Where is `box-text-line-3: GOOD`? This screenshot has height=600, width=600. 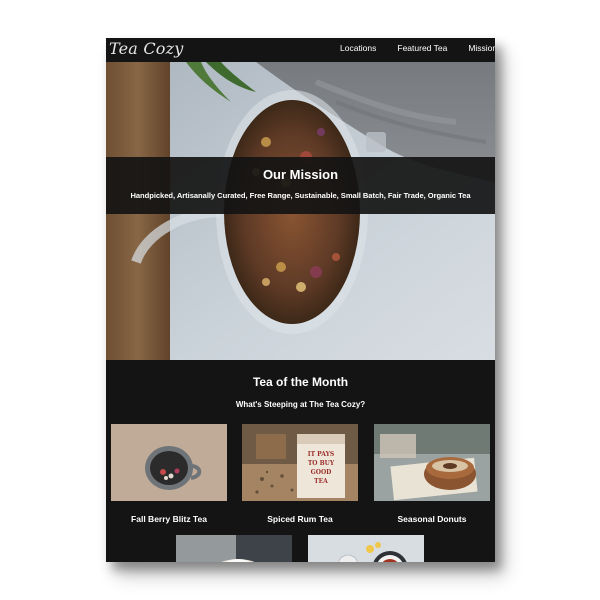
box-text-line-3: GOOD is located at coordinates (321, 472).